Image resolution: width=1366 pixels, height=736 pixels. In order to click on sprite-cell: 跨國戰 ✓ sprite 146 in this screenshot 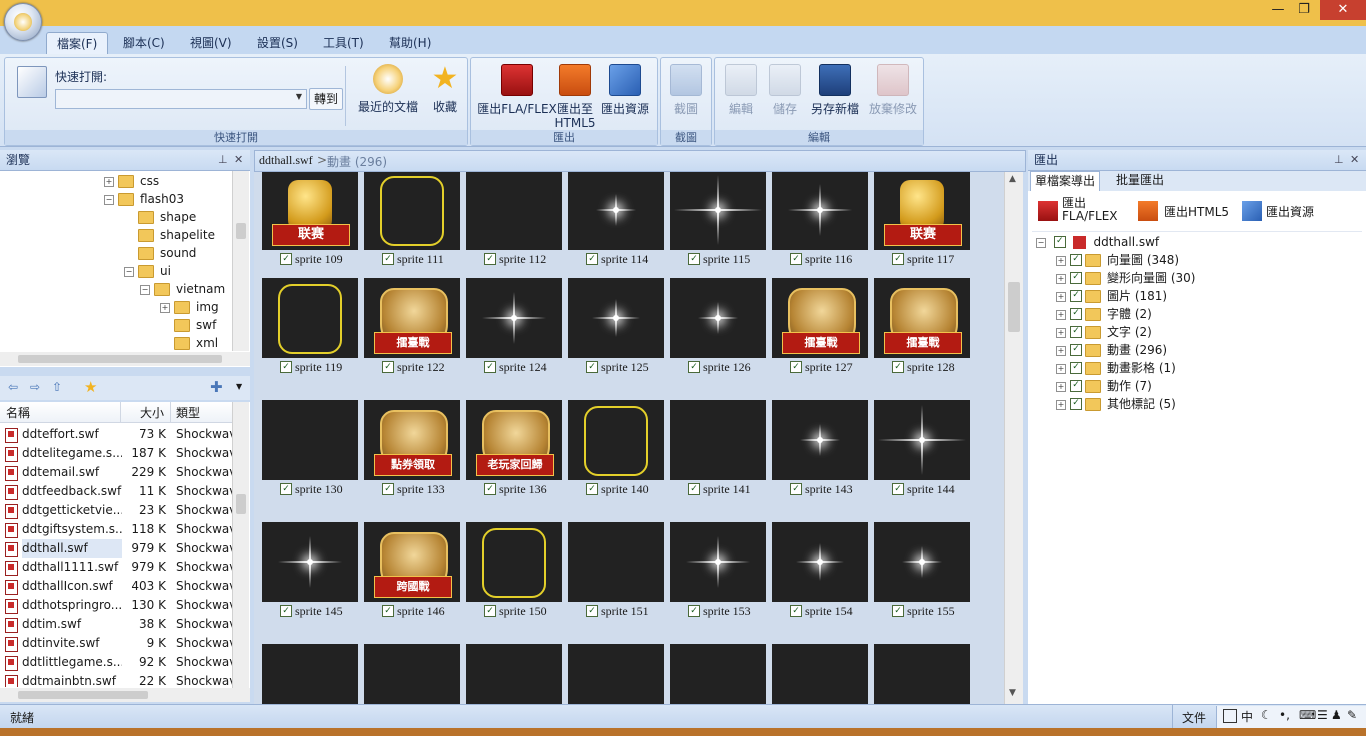, I will do `click(412, 577)`.